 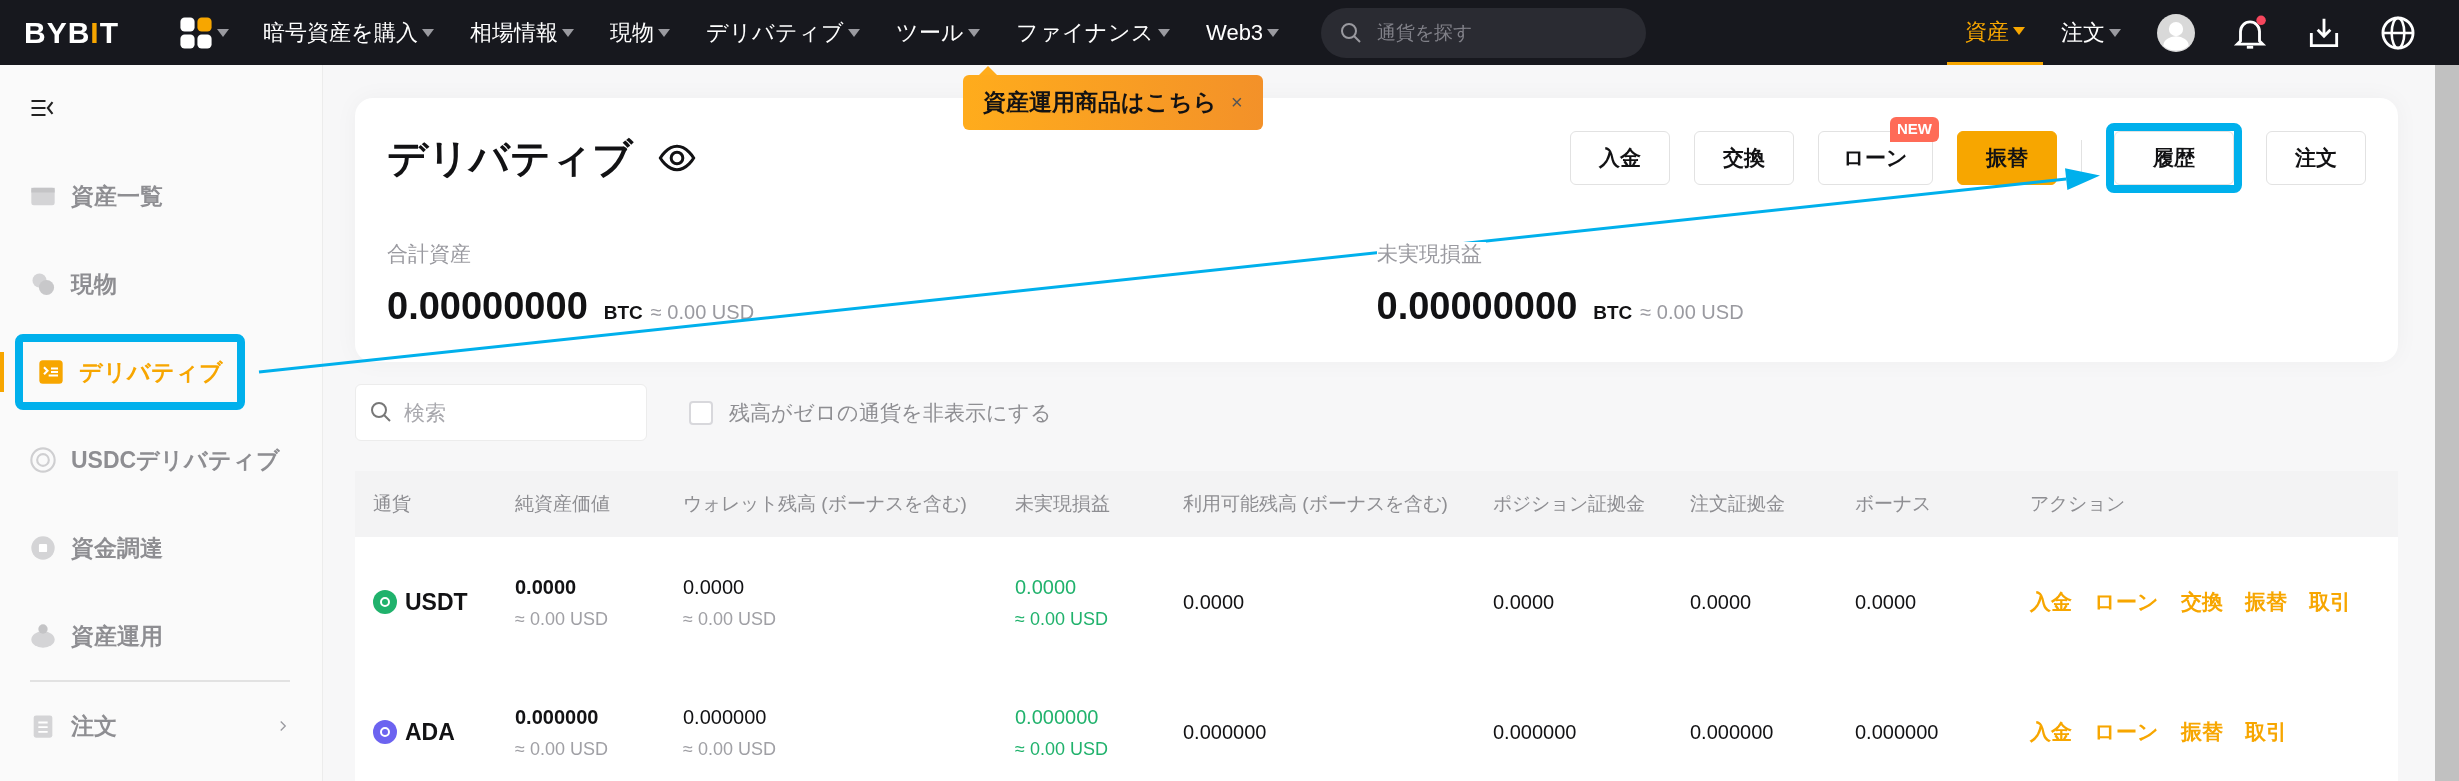 I want to click on sidebar-item: デリバティブ, so click(x=130, y=372).